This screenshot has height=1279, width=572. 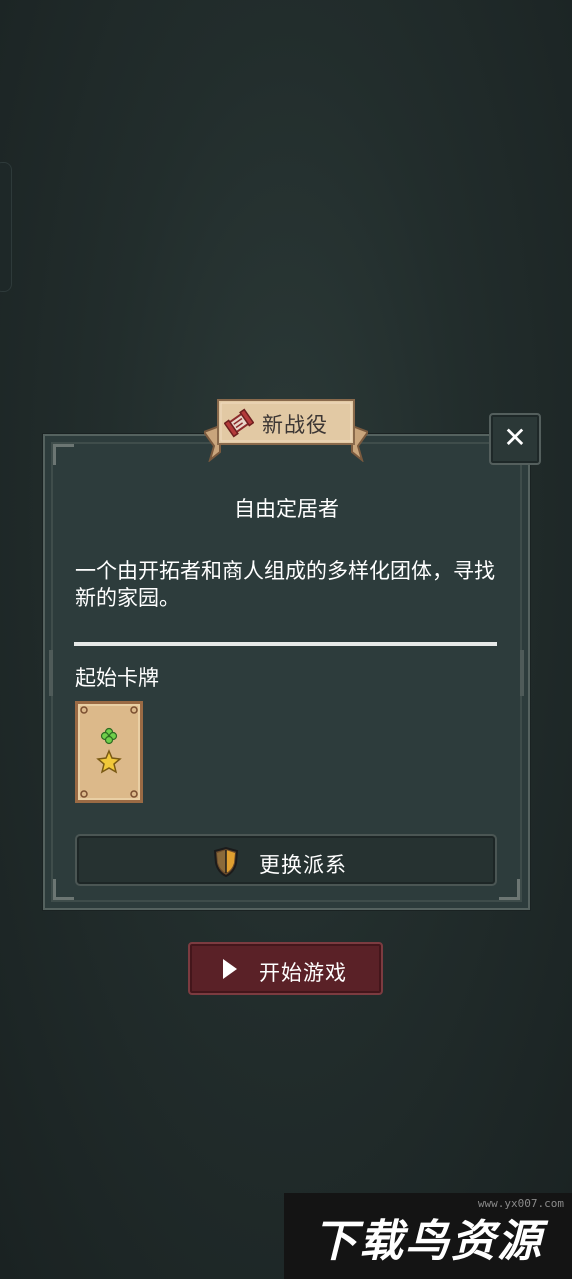 What do you see at coordinates (428, 1241) in the screenshot?
I see `watermark-text: 下载鸟资源` at bounding box center [428, 1241].